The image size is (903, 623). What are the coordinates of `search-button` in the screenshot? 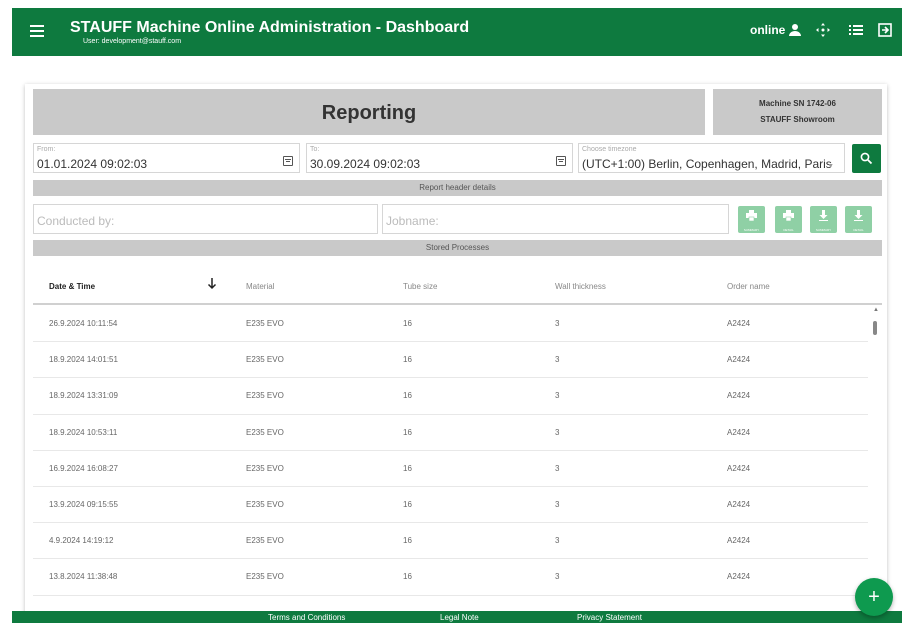 It's located at (866, 158).